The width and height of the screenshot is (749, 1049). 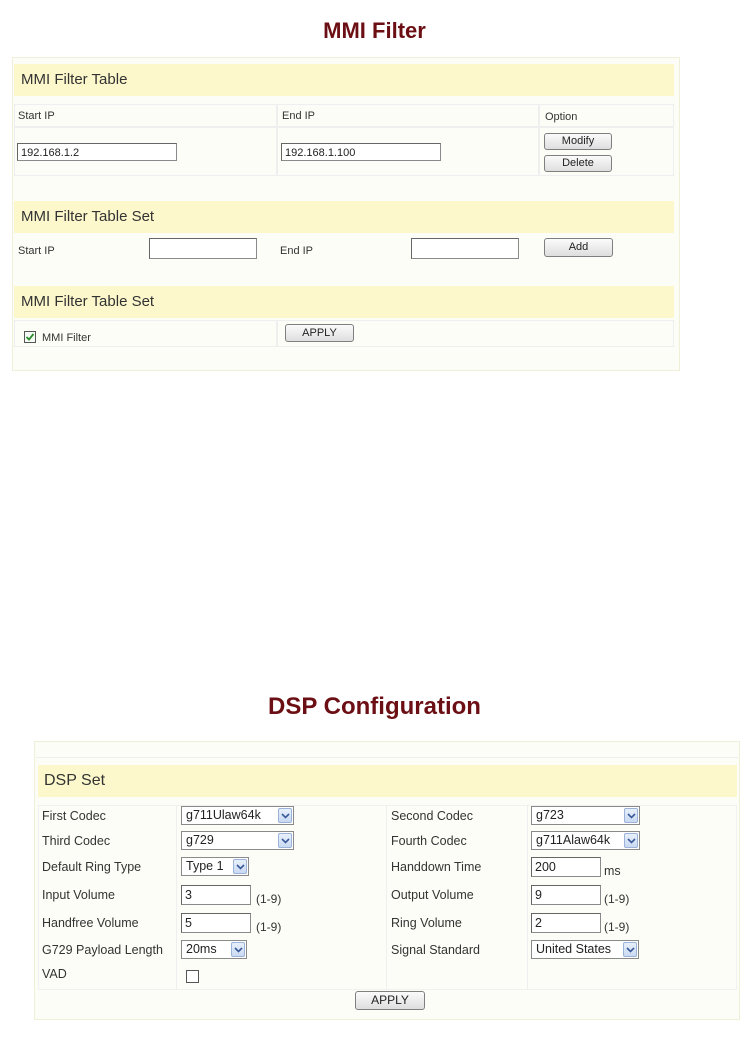 I want to click on first-codec-label: First Codec, so click(x=74, y=816).